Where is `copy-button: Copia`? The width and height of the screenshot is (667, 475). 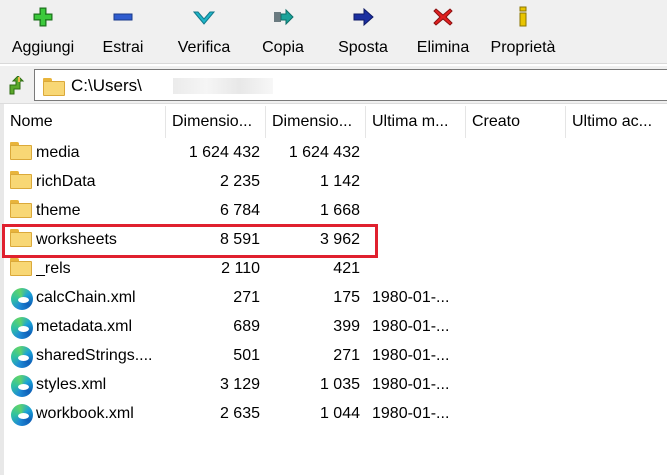
copy-button: Copia is located at coordinates (283, 34).